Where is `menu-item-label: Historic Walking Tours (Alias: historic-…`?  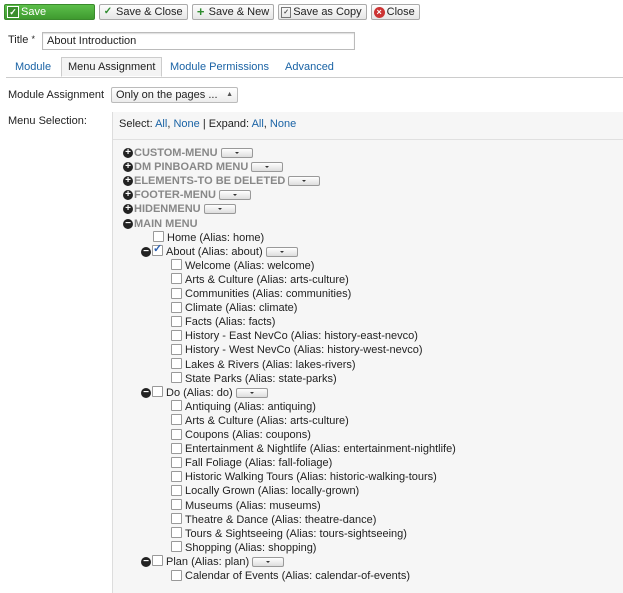 menu-item-label: Historic Walking Tours (Alias: historic-… is located at coordinates (311, 477).